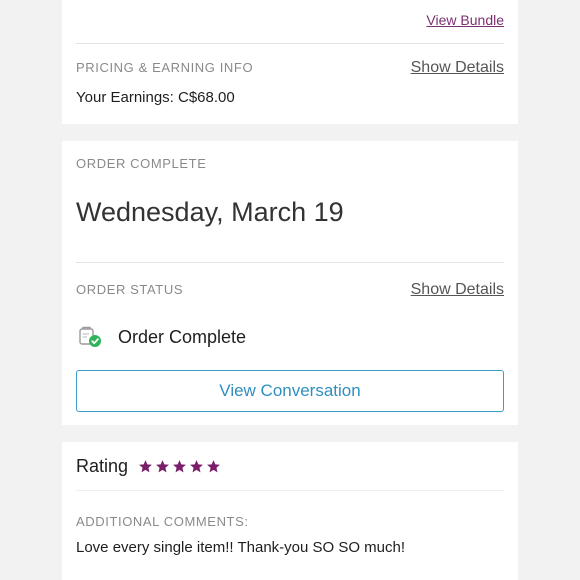 The height and width of the screenshot is (580, 580). I want to click on order-complete-section-title: ORDER COMPLETE, so click(141, 163).